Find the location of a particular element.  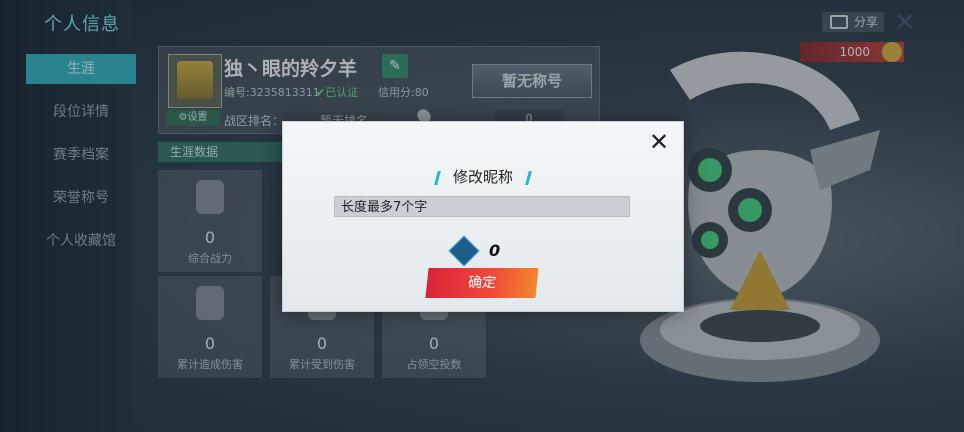

dialog-title-text: 修改昵称 is located at coordinates (482, 177).